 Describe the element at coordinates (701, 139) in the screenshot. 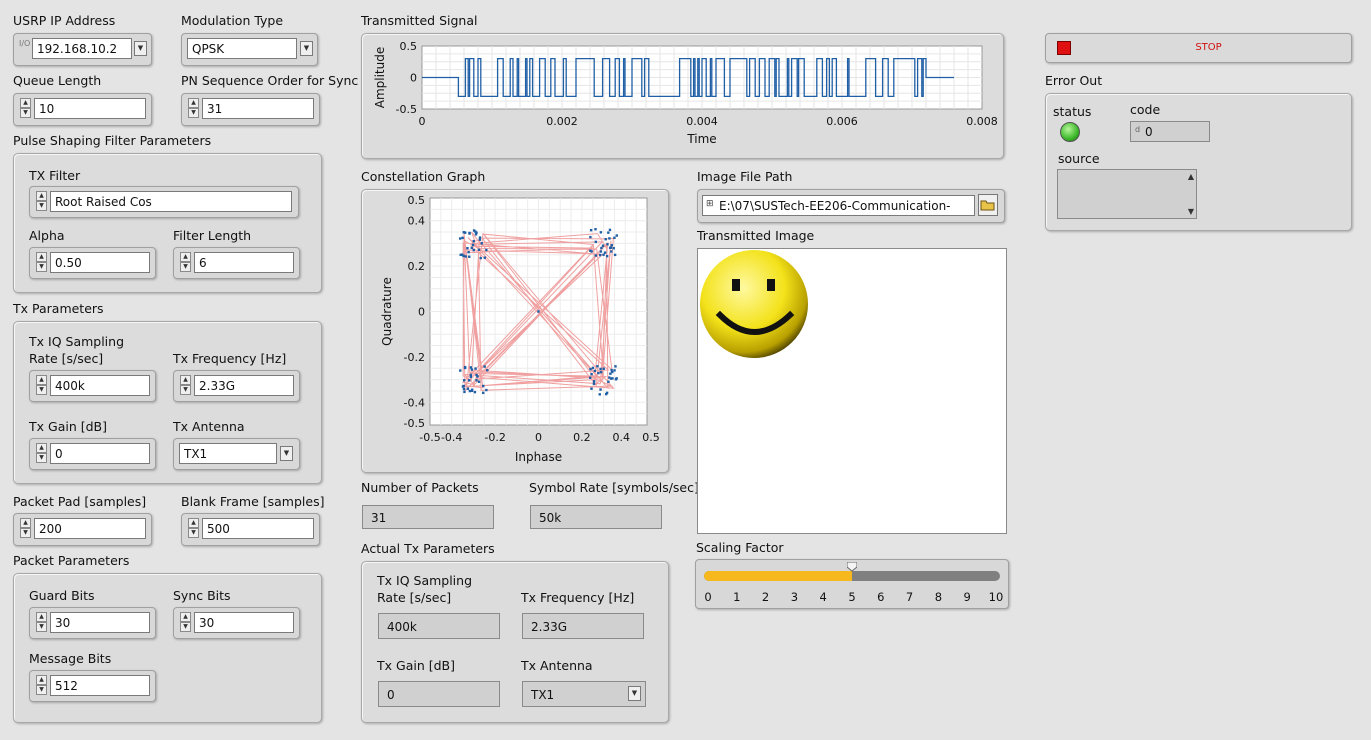

I see `x-axis-label: Time` at that location.